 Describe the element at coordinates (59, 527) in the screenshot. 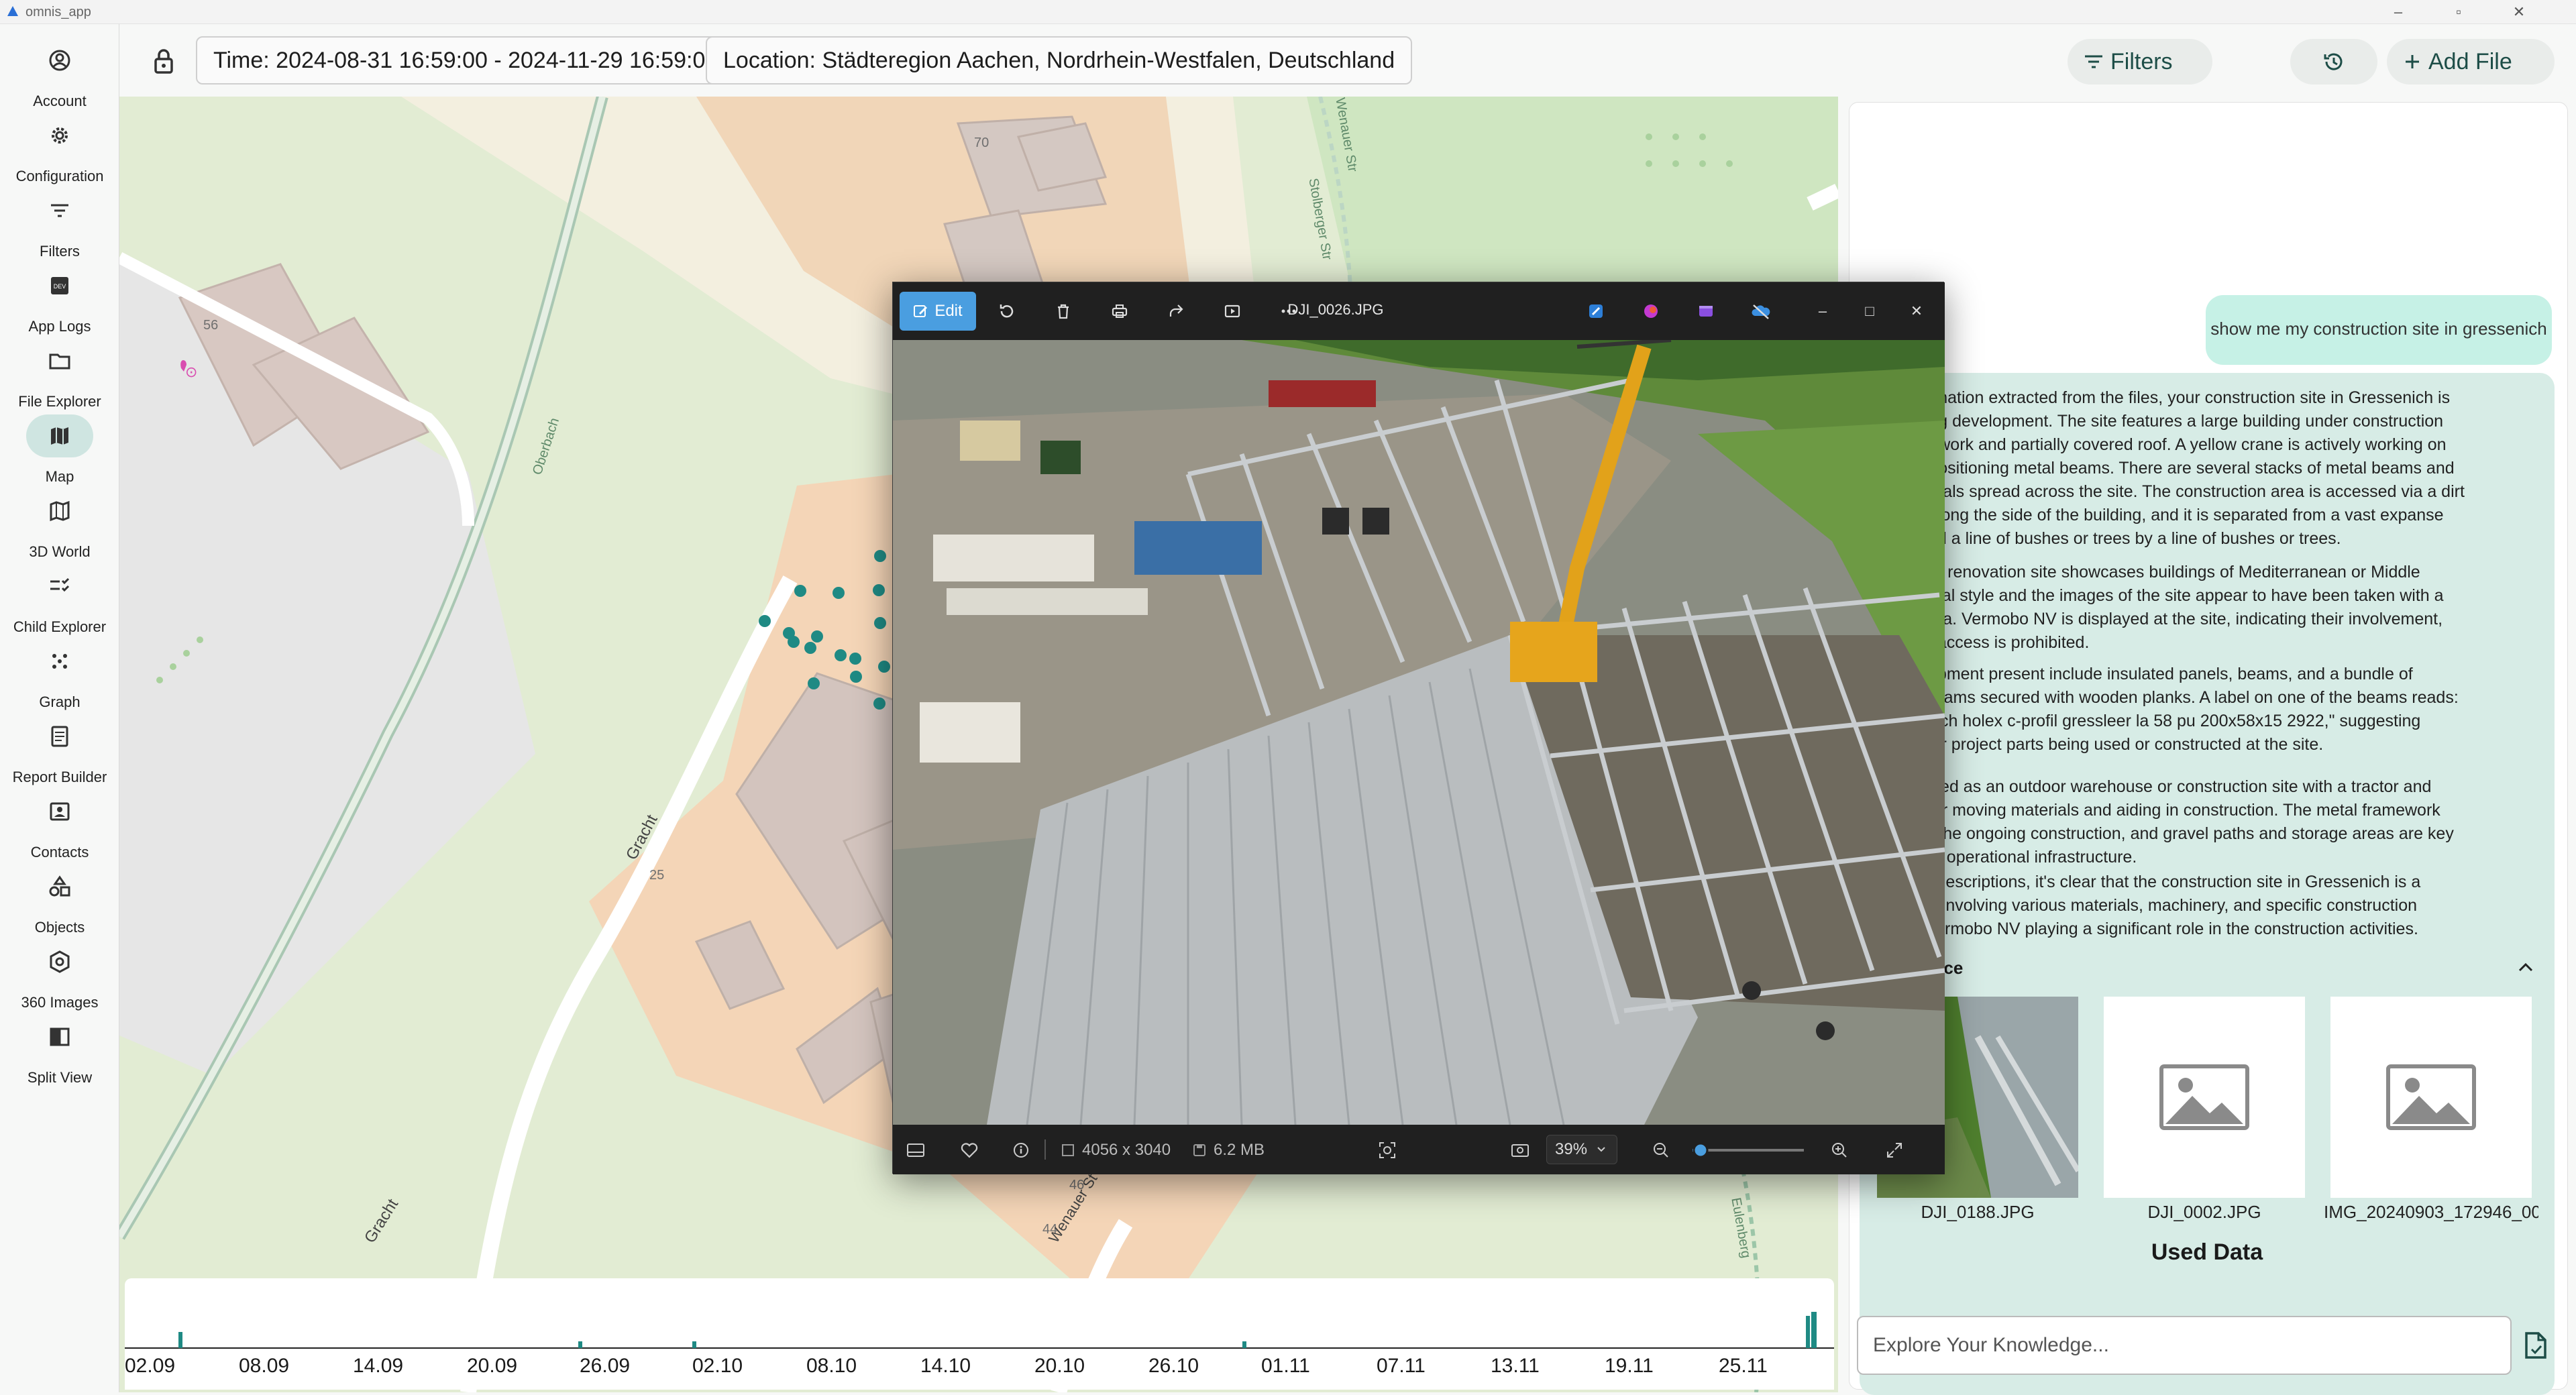

I see `sidebar-item-3d-world: 3D World` at that location.